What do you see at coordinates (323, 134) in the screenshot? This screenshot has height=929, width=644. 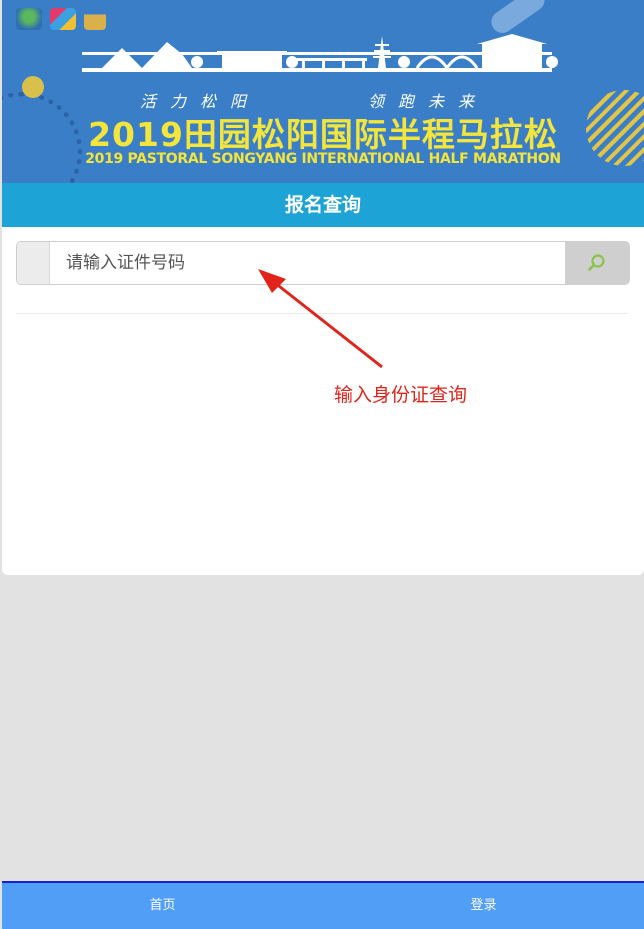 I see `banner-title: 2019田园松阳国际半程马拉松` at bounding box center [323, 134].